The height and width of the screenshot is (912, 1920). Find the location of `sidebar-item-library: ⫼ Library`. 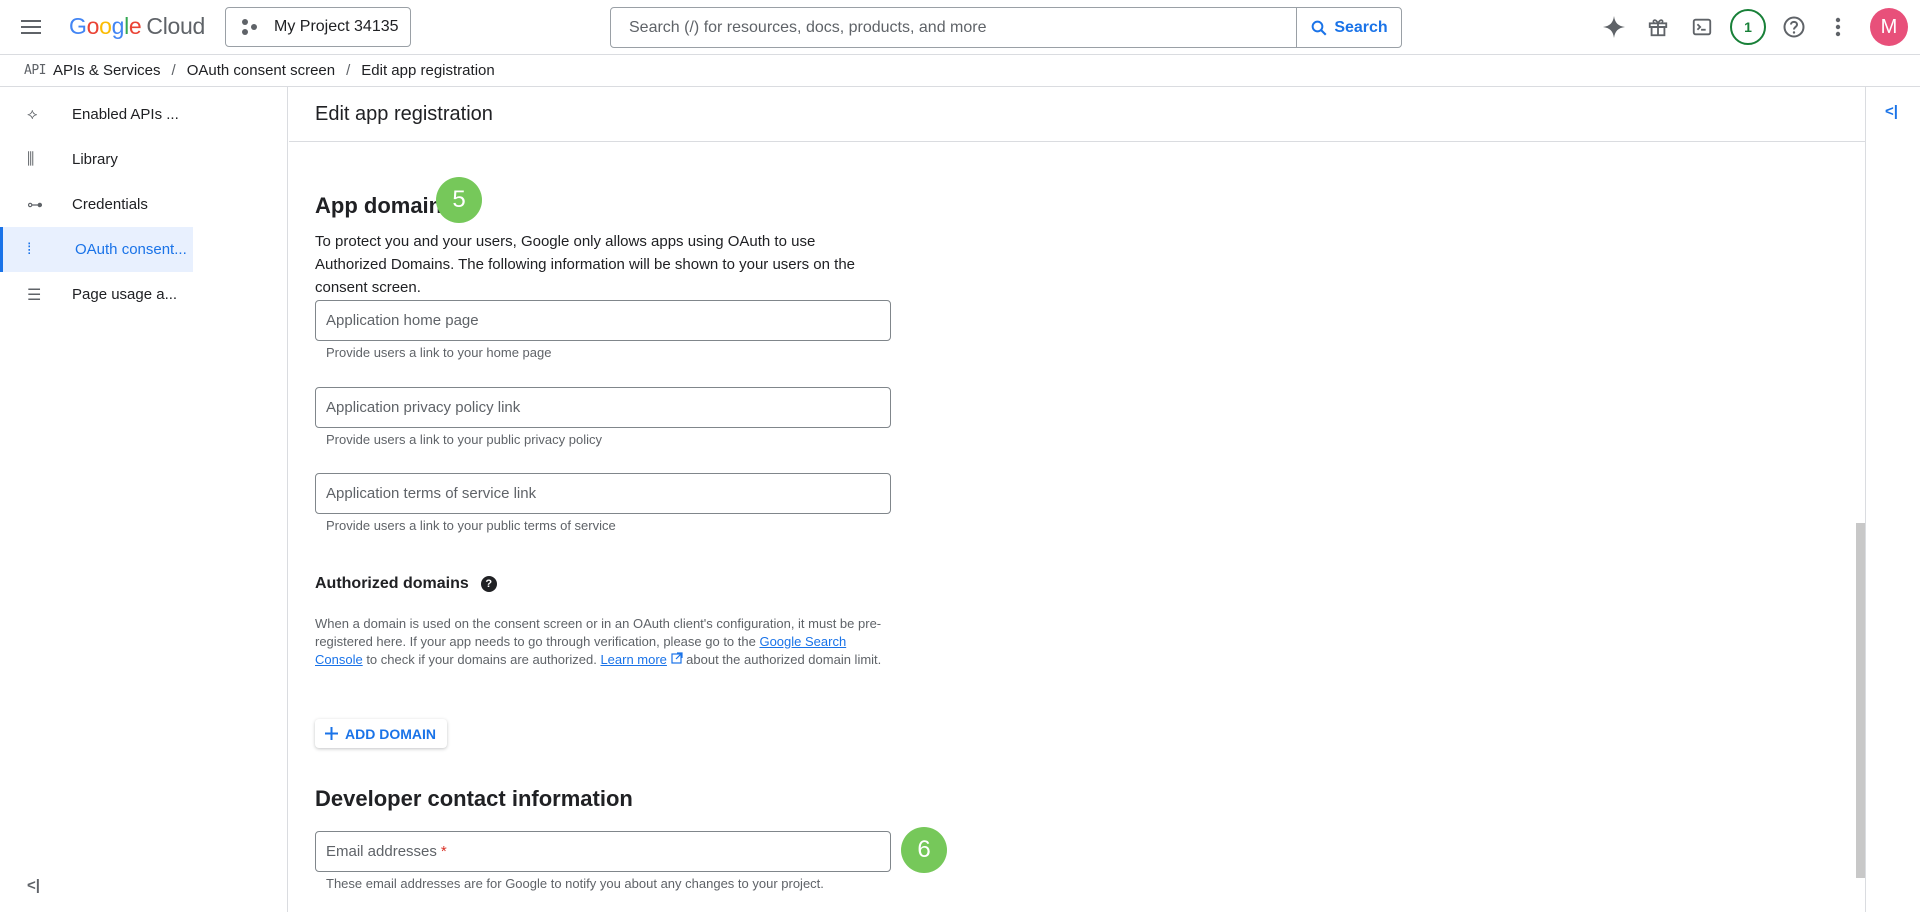

sidebar-item-library: ⫼ Library is located at coordinates (96, 159).